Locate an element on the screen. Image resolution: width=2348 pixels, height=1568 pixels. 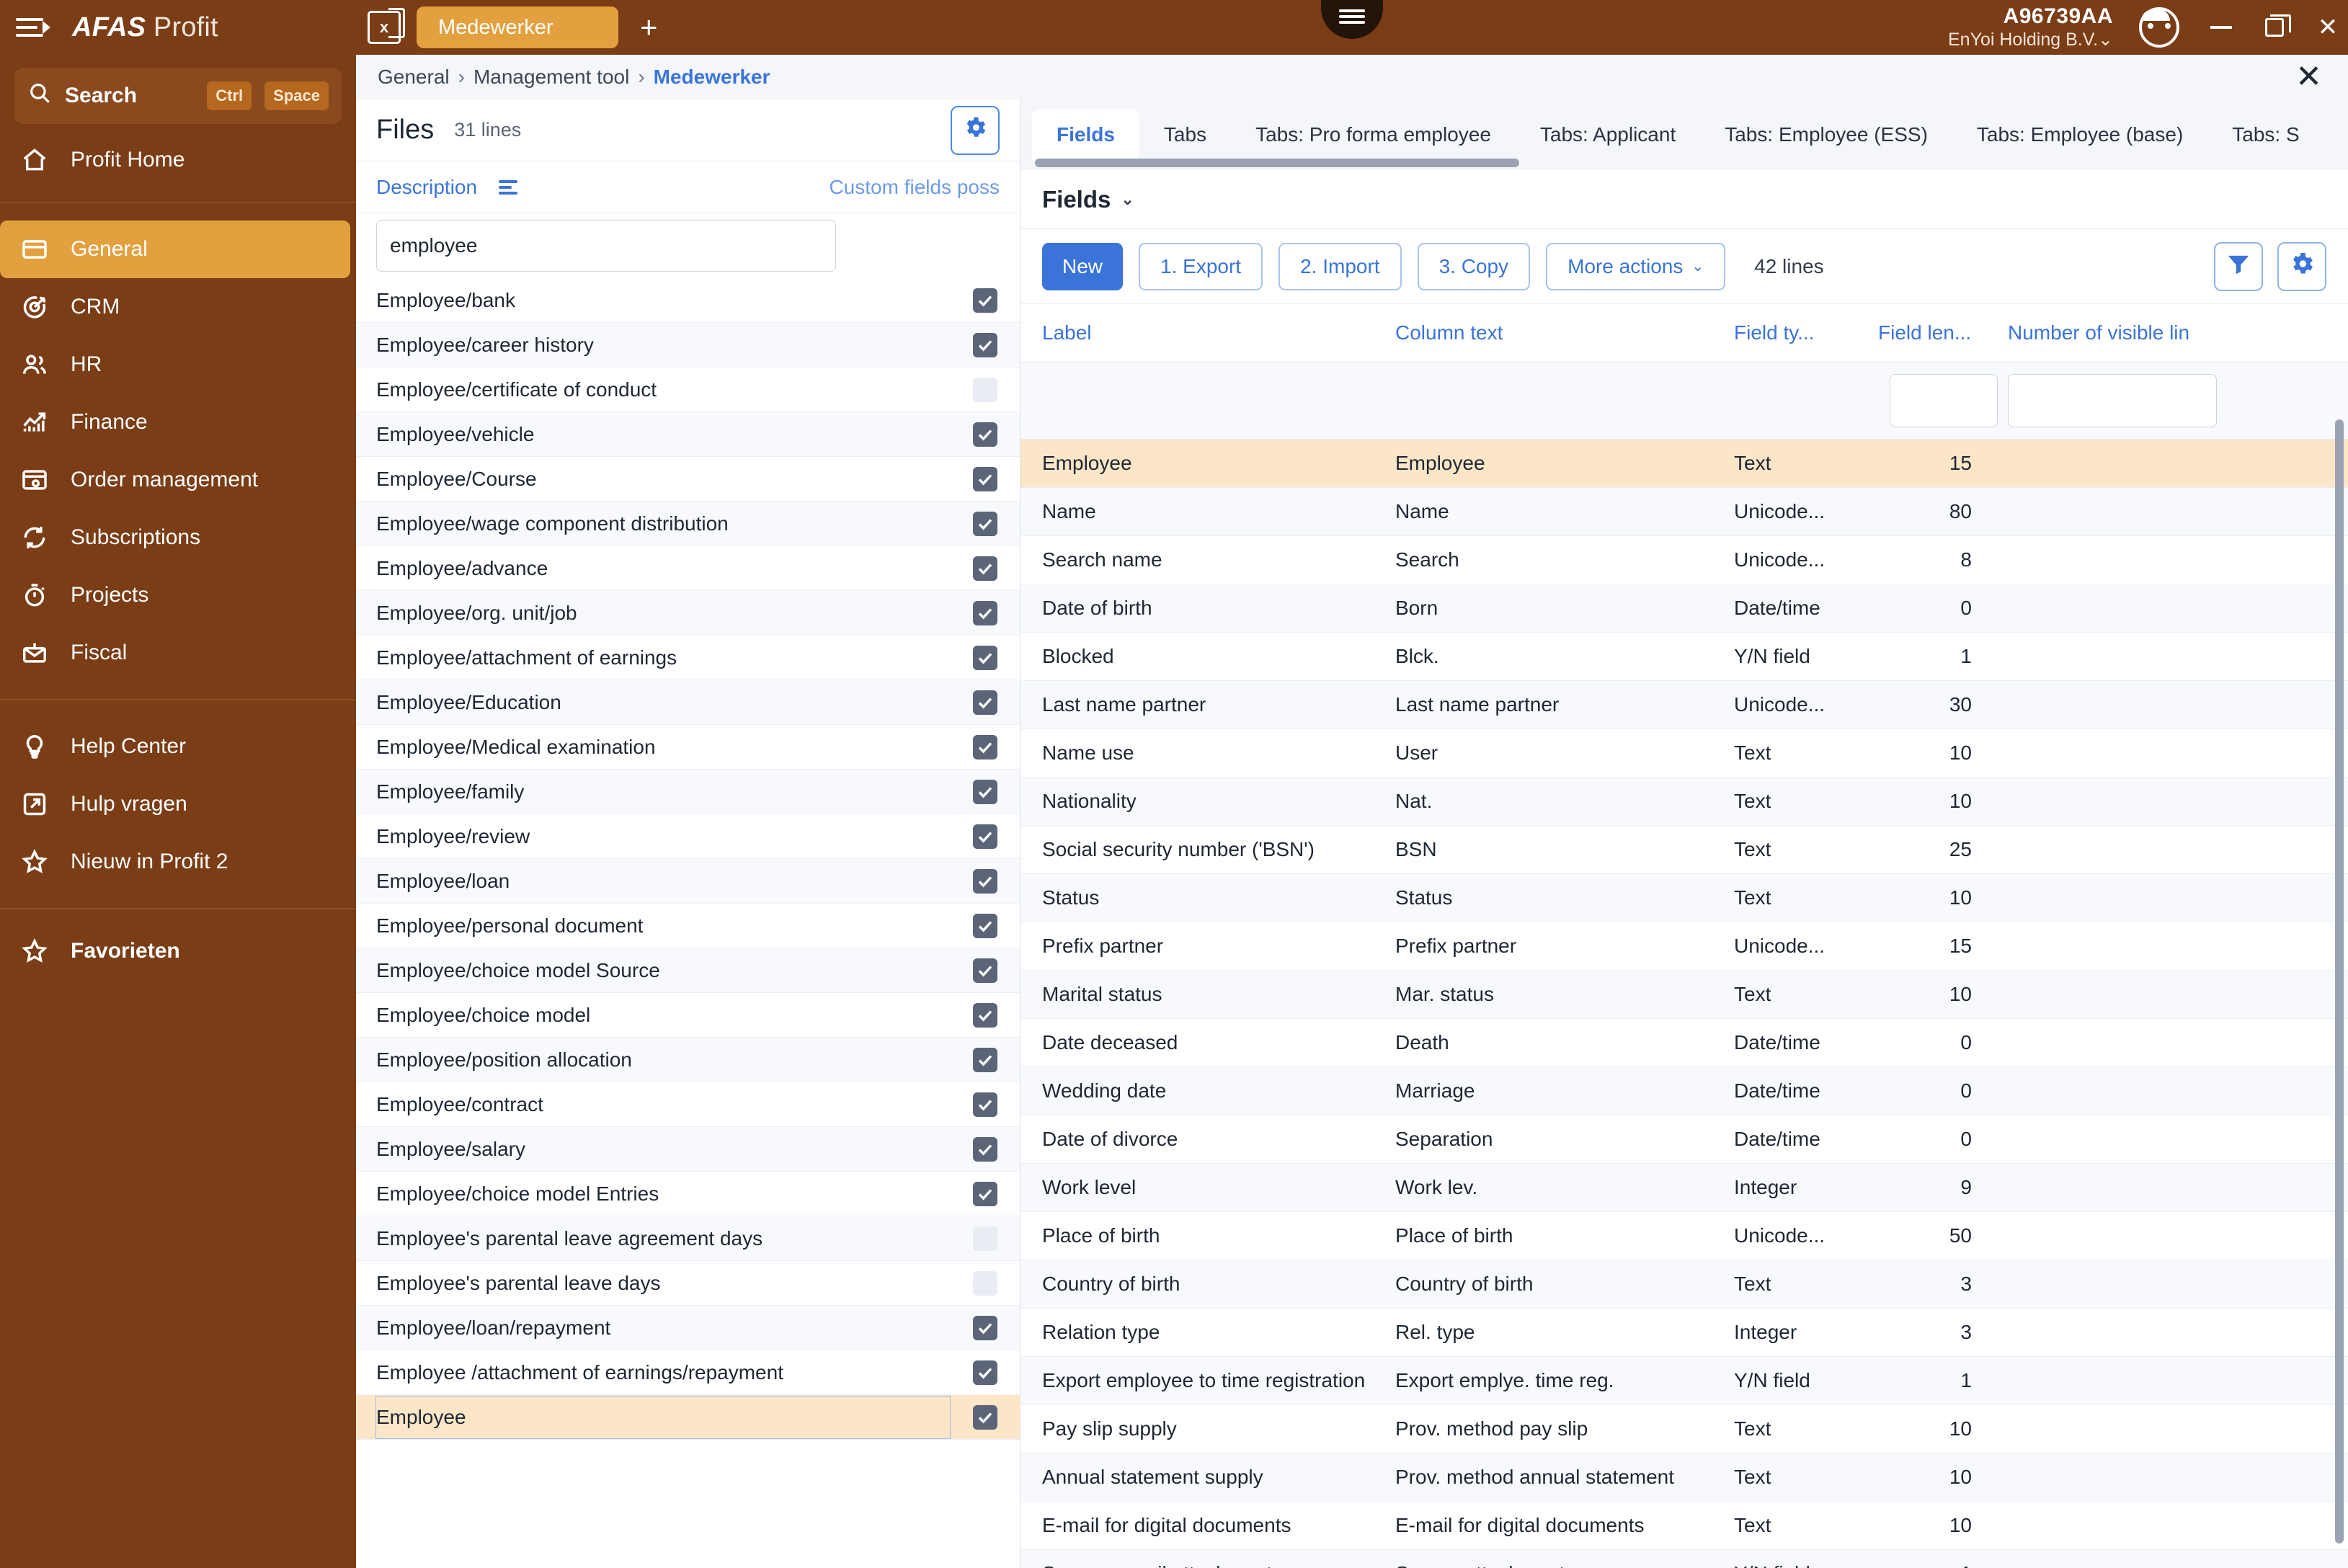
breadcrumb-item-general: General is located at coordinates (414, 77).